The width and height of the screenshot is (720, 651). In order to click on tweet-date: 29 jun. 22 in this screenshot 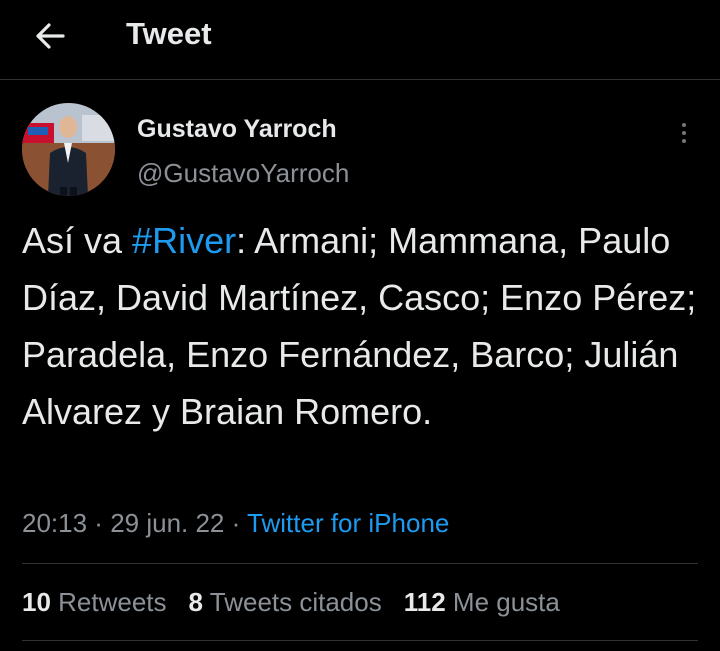, I will do `click(167, 523)`.